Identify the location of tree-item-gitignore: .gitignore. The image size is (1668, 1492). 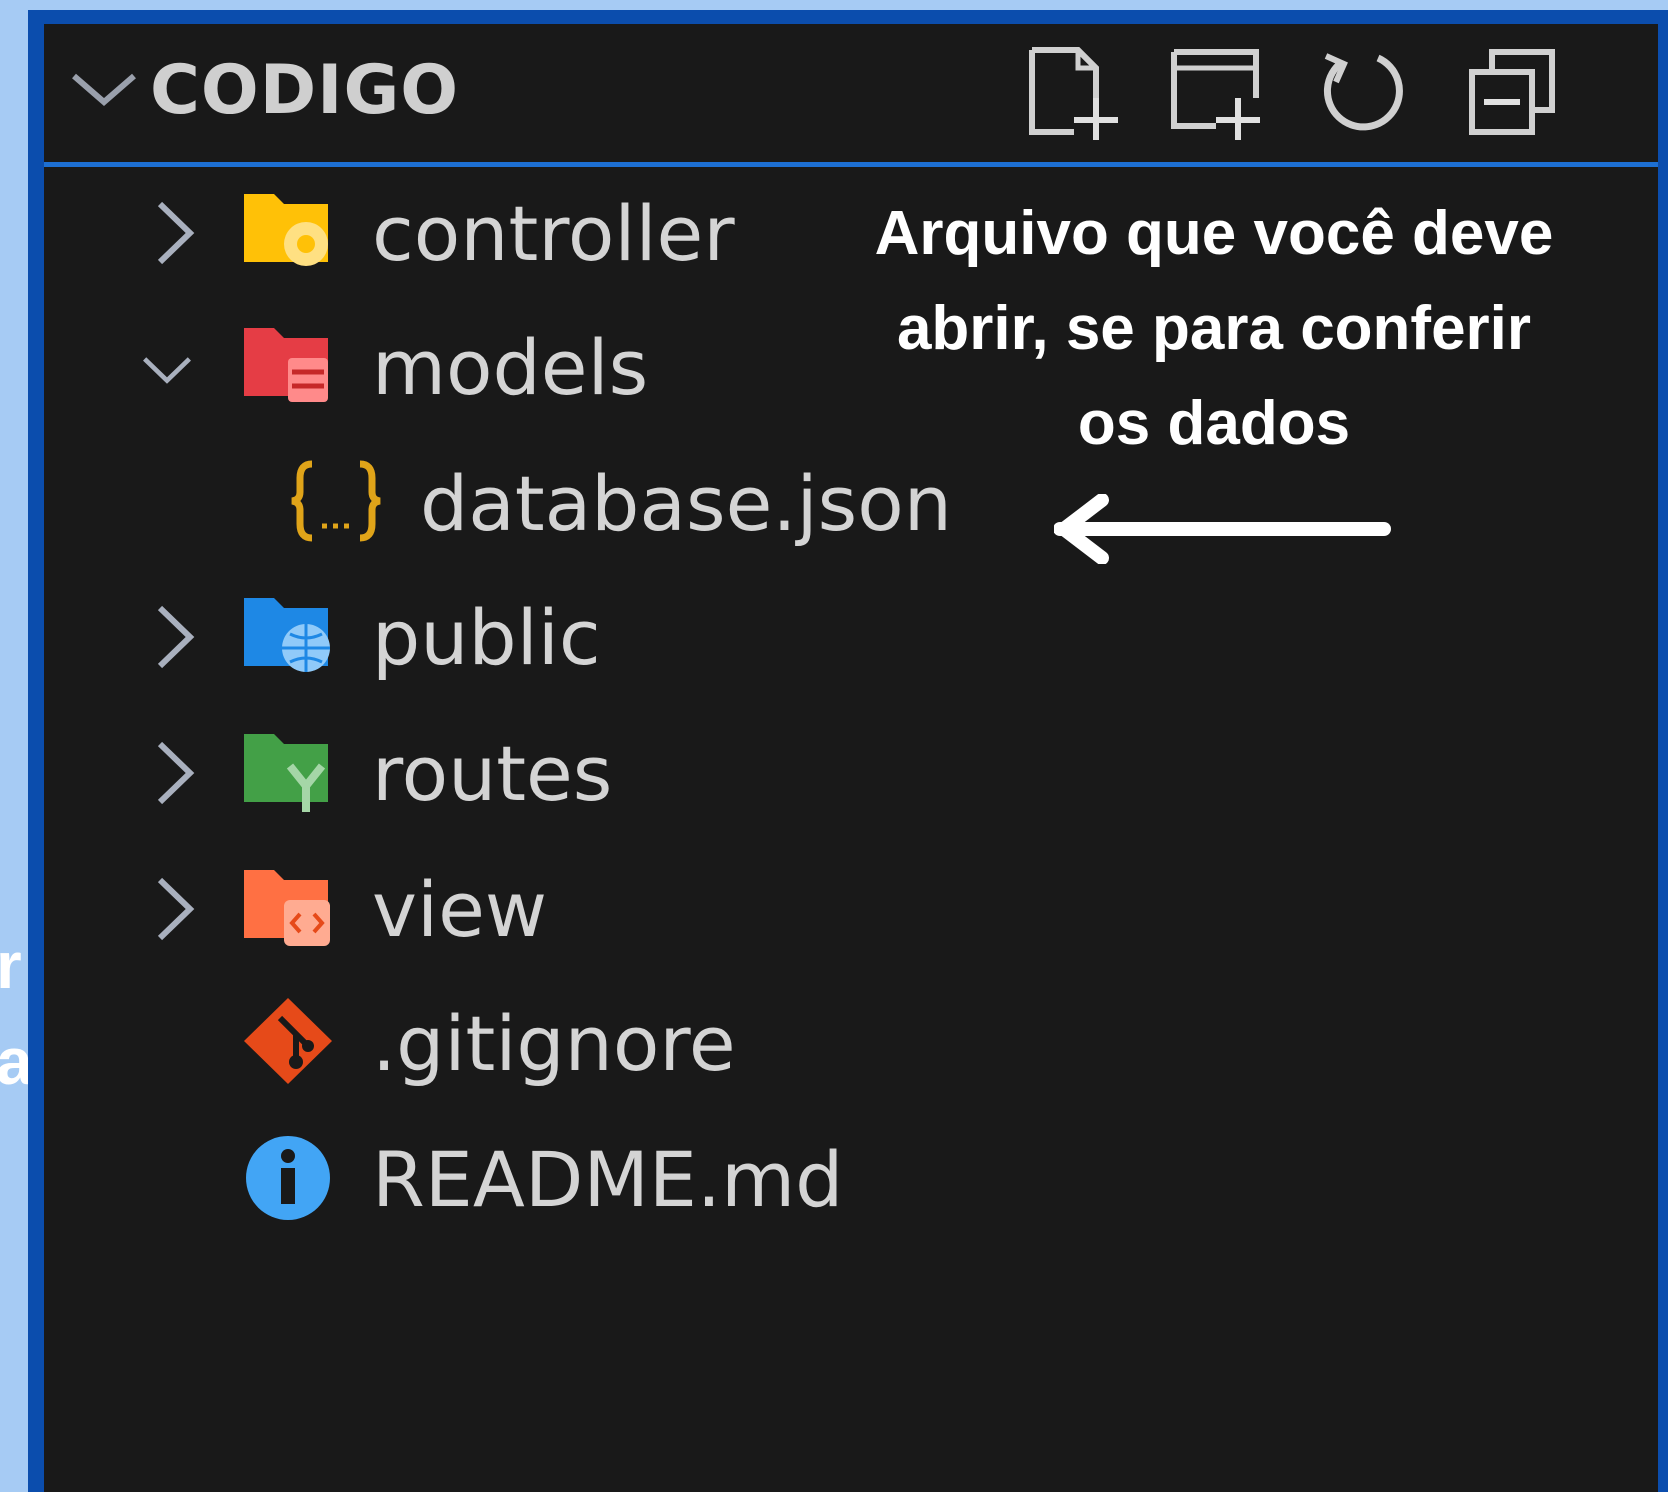
(851, 1044).